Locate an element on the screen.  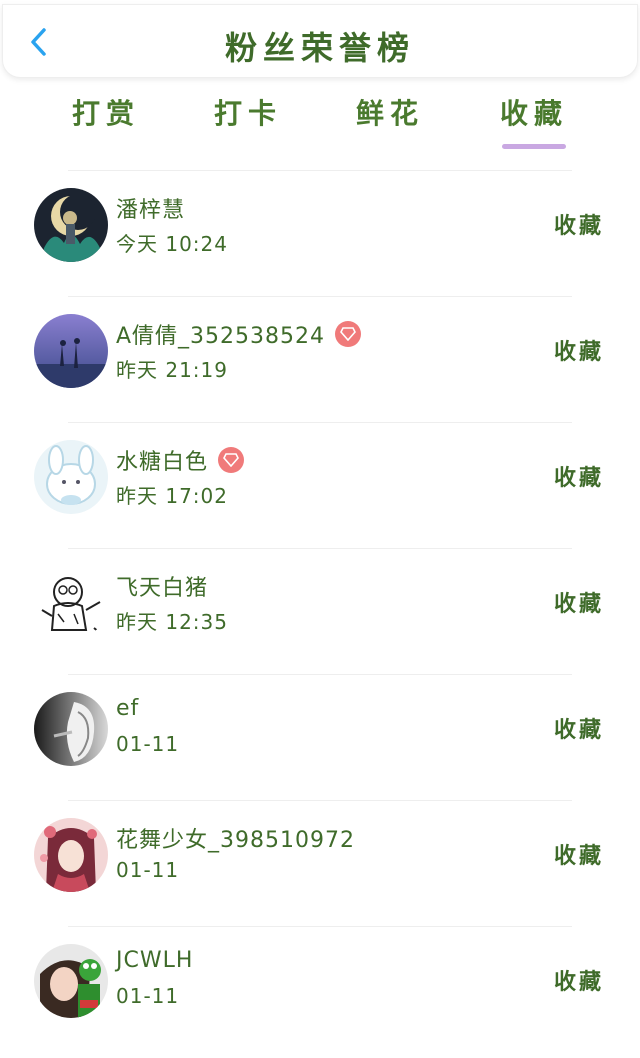
timestamp: 今天 10:24 is located at coordinates (172, 244).